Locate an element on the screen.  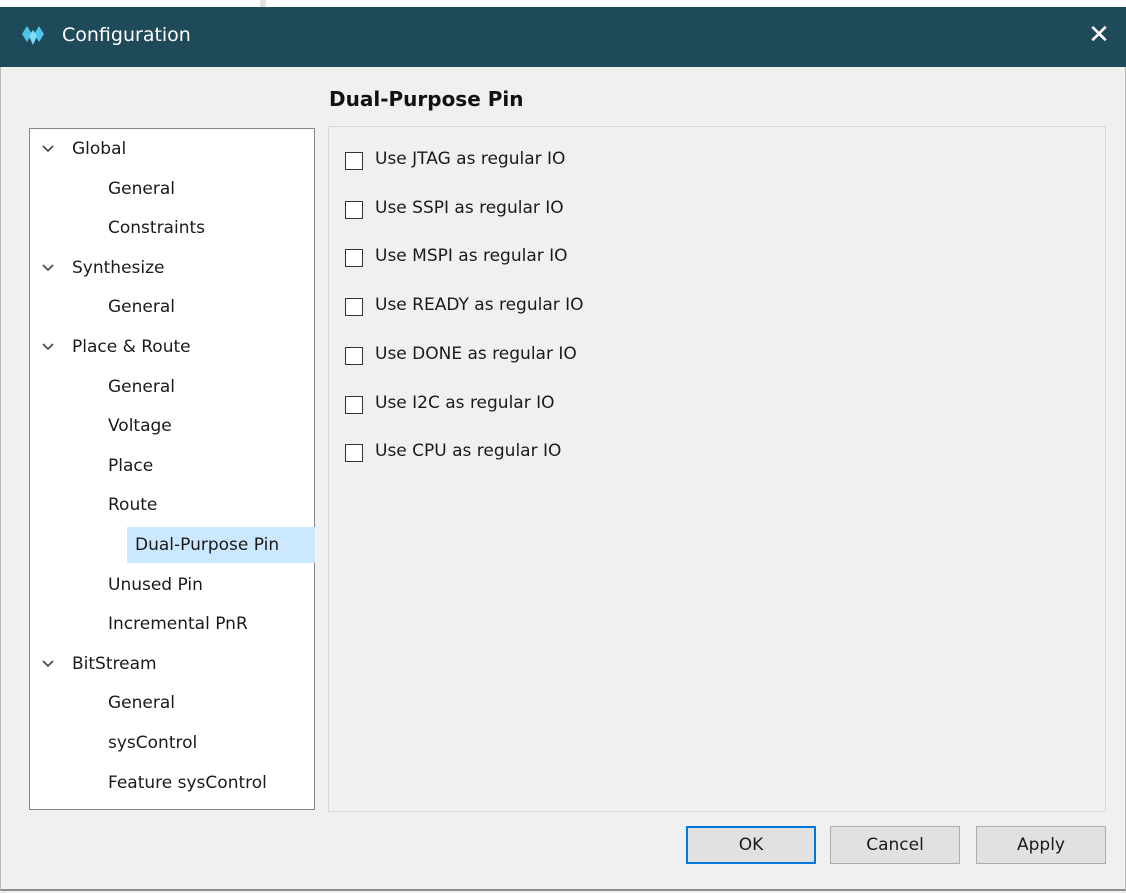
tree-item-label: Constraints is located at coordinates (156, 228).